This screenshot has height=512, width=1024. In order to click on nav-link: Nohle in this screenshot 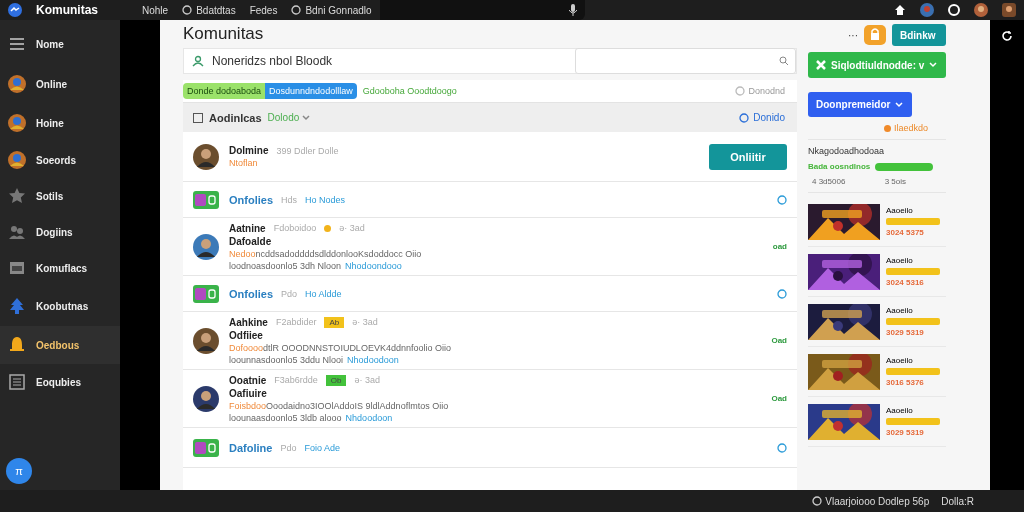, I will do `click(155, 10)`.